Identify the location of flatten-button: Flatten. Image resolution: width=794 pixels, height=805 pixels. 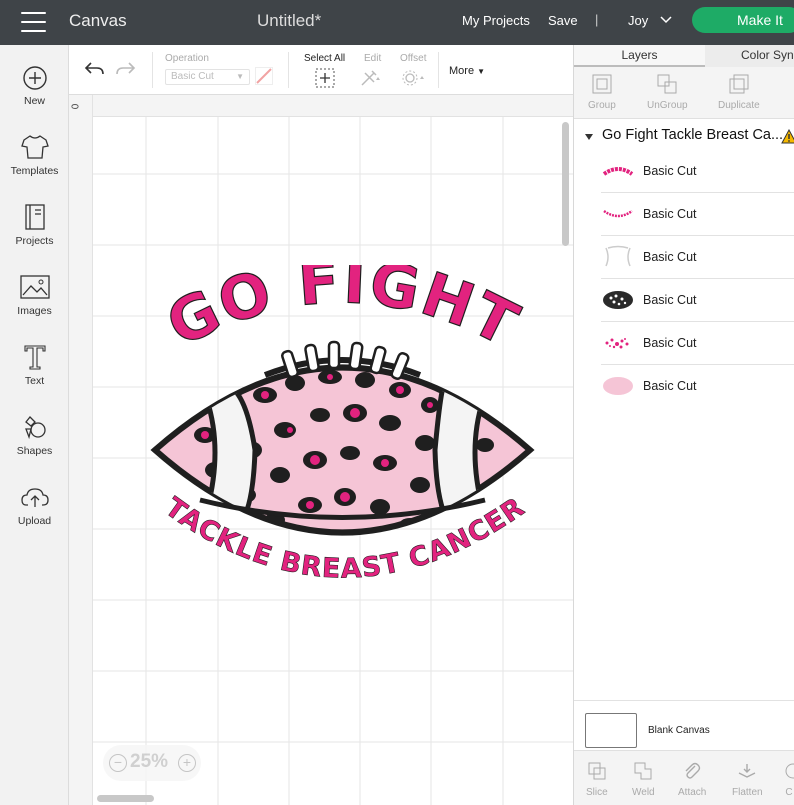
(747, 779).